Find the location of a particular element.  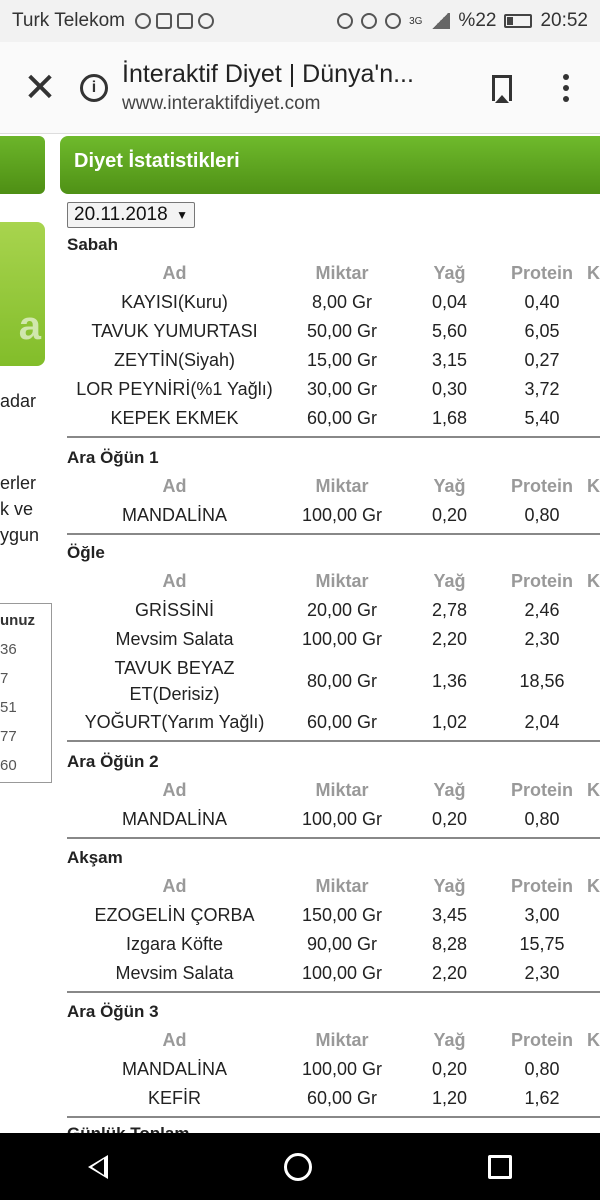

left-banner: a is located at coordinates (22, 294).